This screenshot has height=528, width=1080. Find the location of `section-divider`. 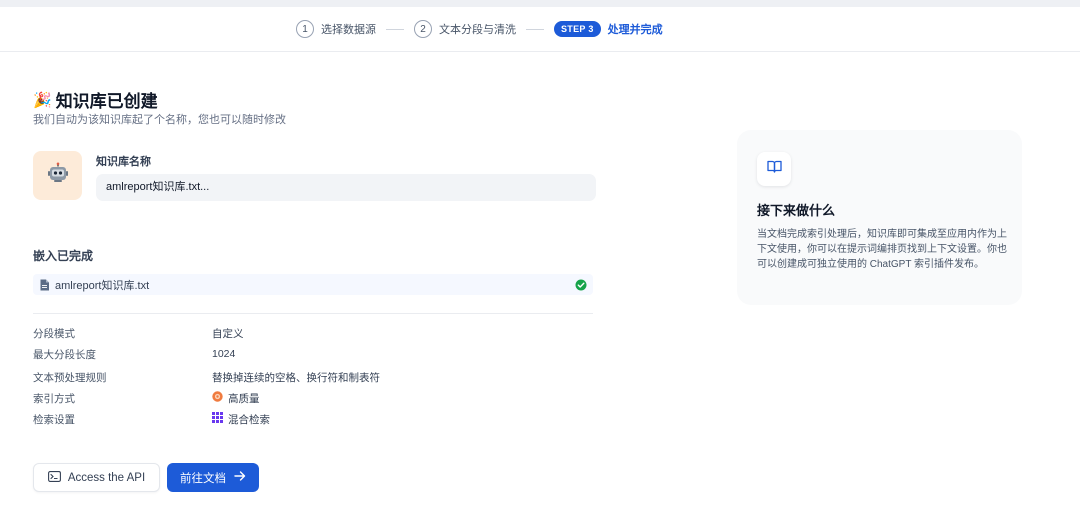

section-divider is located at coordinates (313, 313).